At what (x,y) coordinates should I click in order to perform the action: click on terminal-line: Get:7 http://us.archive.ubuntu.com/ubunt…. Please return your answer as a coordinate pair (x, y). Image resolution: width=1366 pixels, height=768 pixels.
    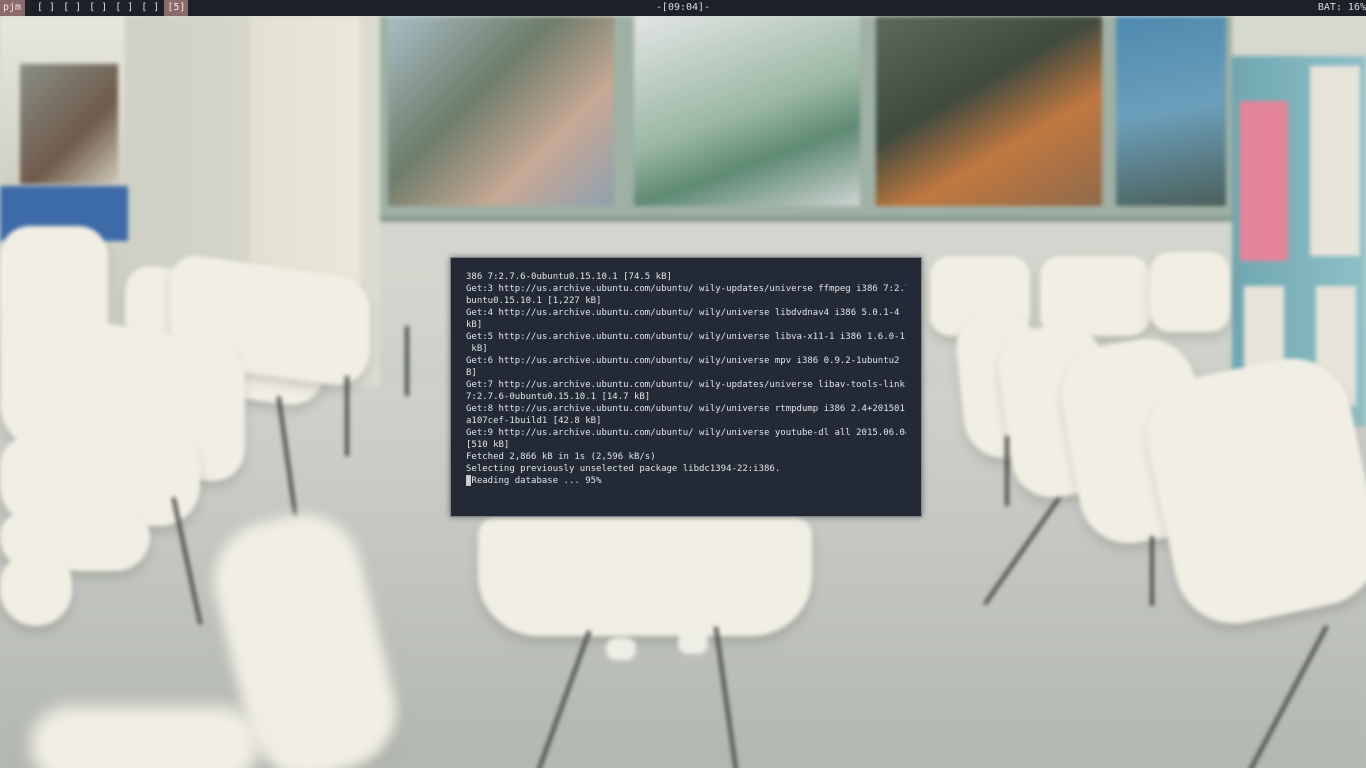
    Looking at the image, I should click on (686, 385).